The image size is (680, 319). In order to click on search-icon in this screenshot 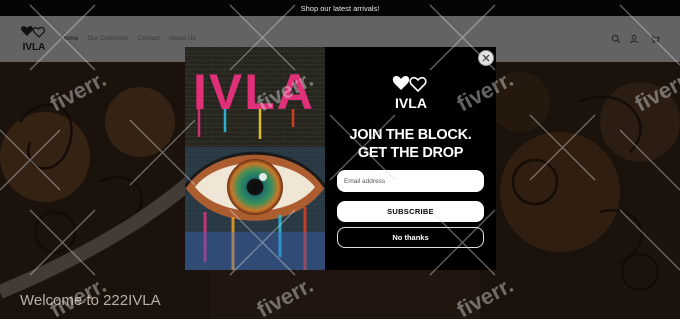, I will do `click(616, 39)`.